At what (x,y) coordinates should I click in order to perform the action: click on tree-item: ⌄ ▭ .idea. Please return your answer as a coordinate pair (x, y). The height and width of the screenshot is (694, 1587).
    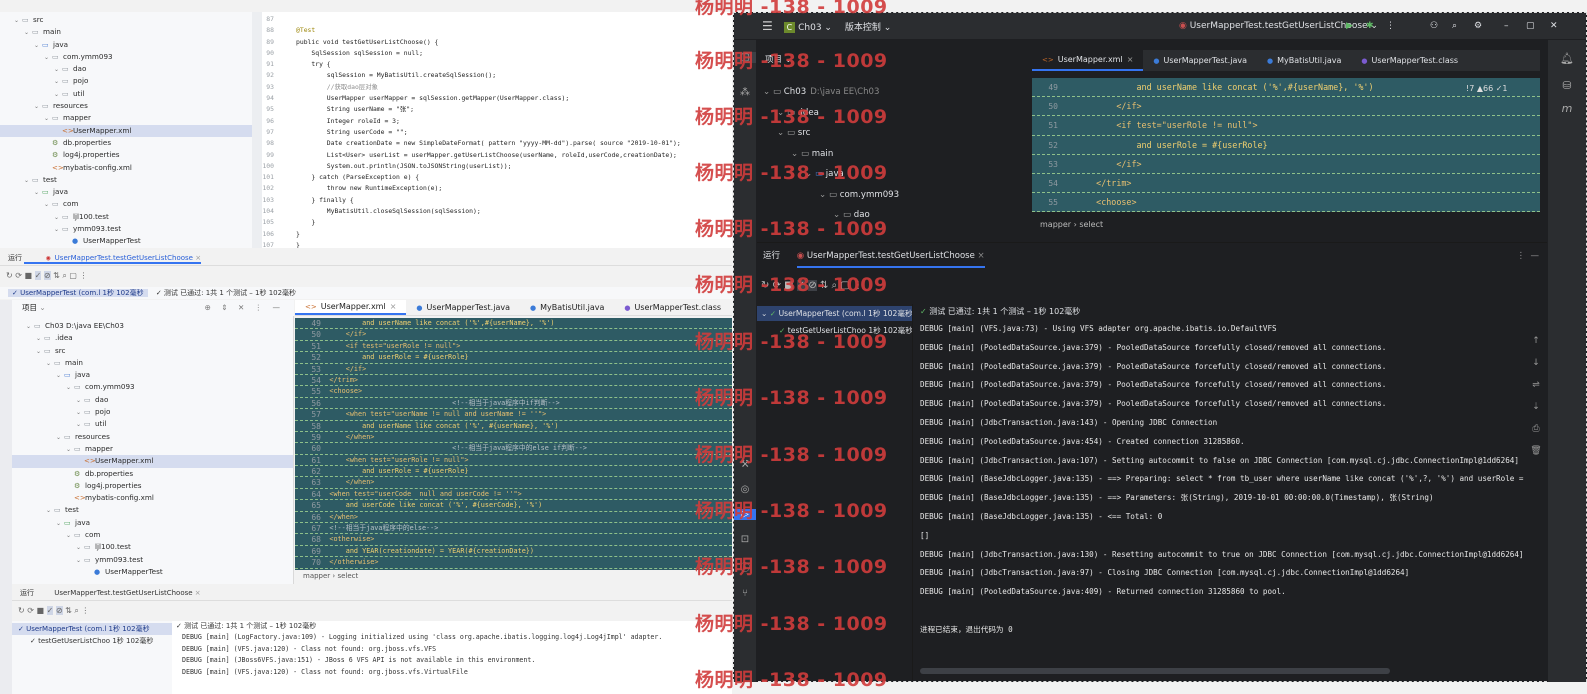
    Looking at the image, I should click on (152, 338).